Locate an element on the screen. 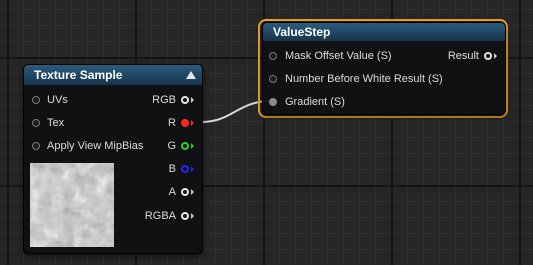  r-label: R is located at coordinates (172, 123).